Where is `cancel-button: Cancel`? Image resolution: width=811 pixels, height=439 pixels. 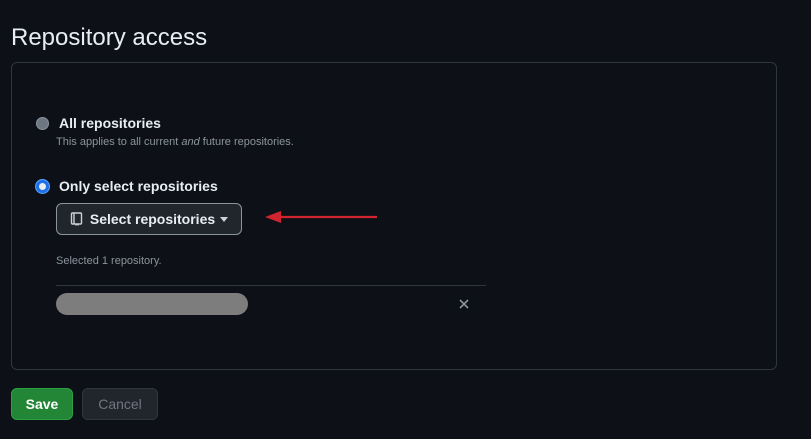
cancel-button: Cancel is located at coordinates (120, 404).